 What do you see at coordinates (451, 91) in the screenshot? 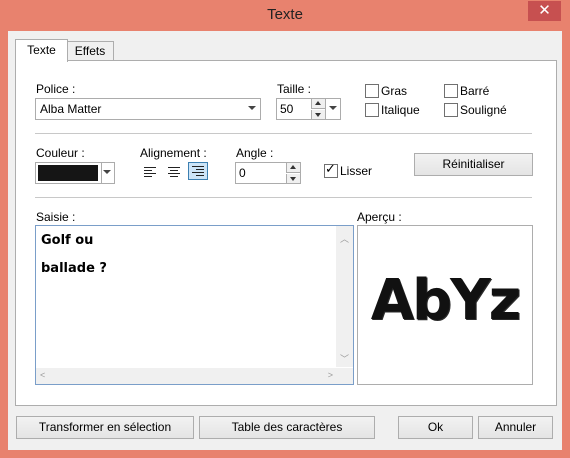
I see `strike-checkbox` at bounding box center [451, 91].